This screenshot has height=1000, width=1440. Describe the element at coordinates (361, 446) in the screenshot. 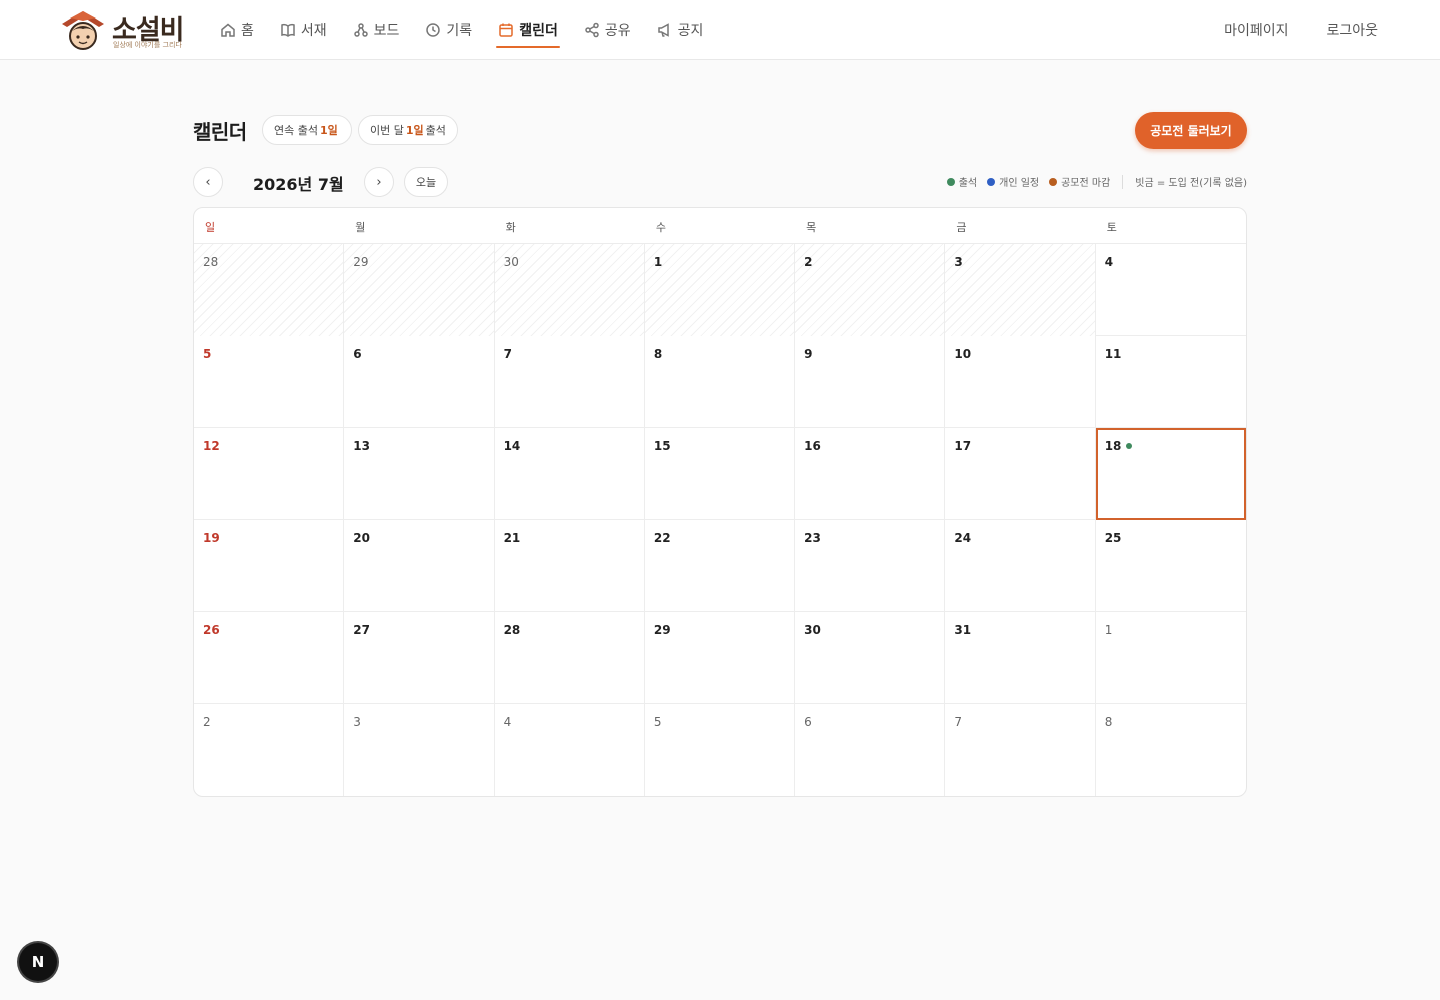

I see `day-number: 13` at that location.